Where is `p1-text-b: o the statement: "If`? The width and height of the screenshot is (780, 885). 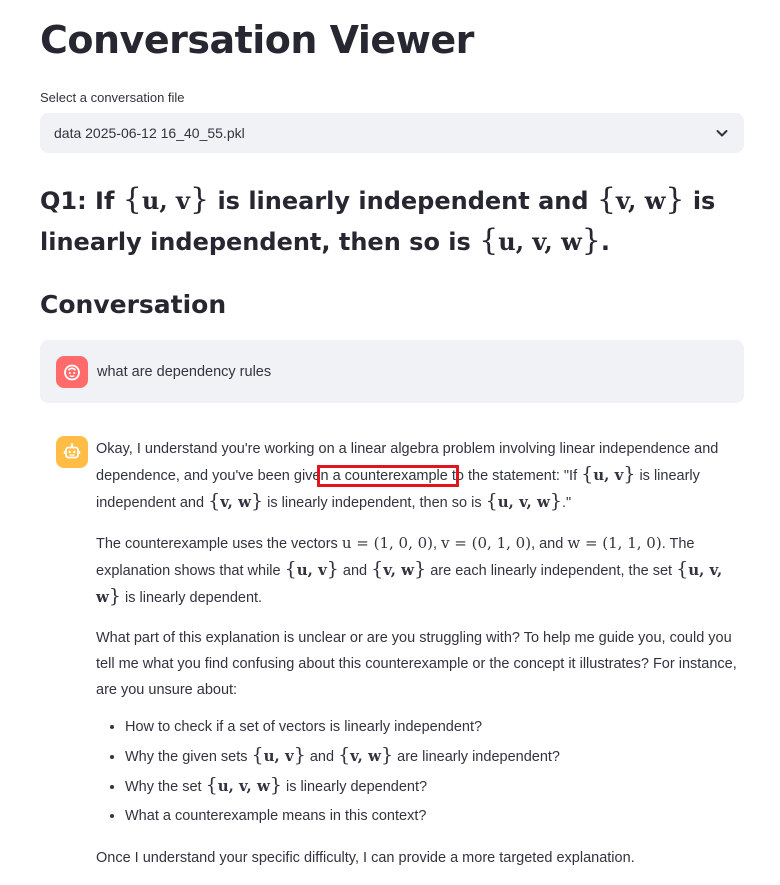 p1-text-b: o the statement: "If is located at coordinates (516, 476).